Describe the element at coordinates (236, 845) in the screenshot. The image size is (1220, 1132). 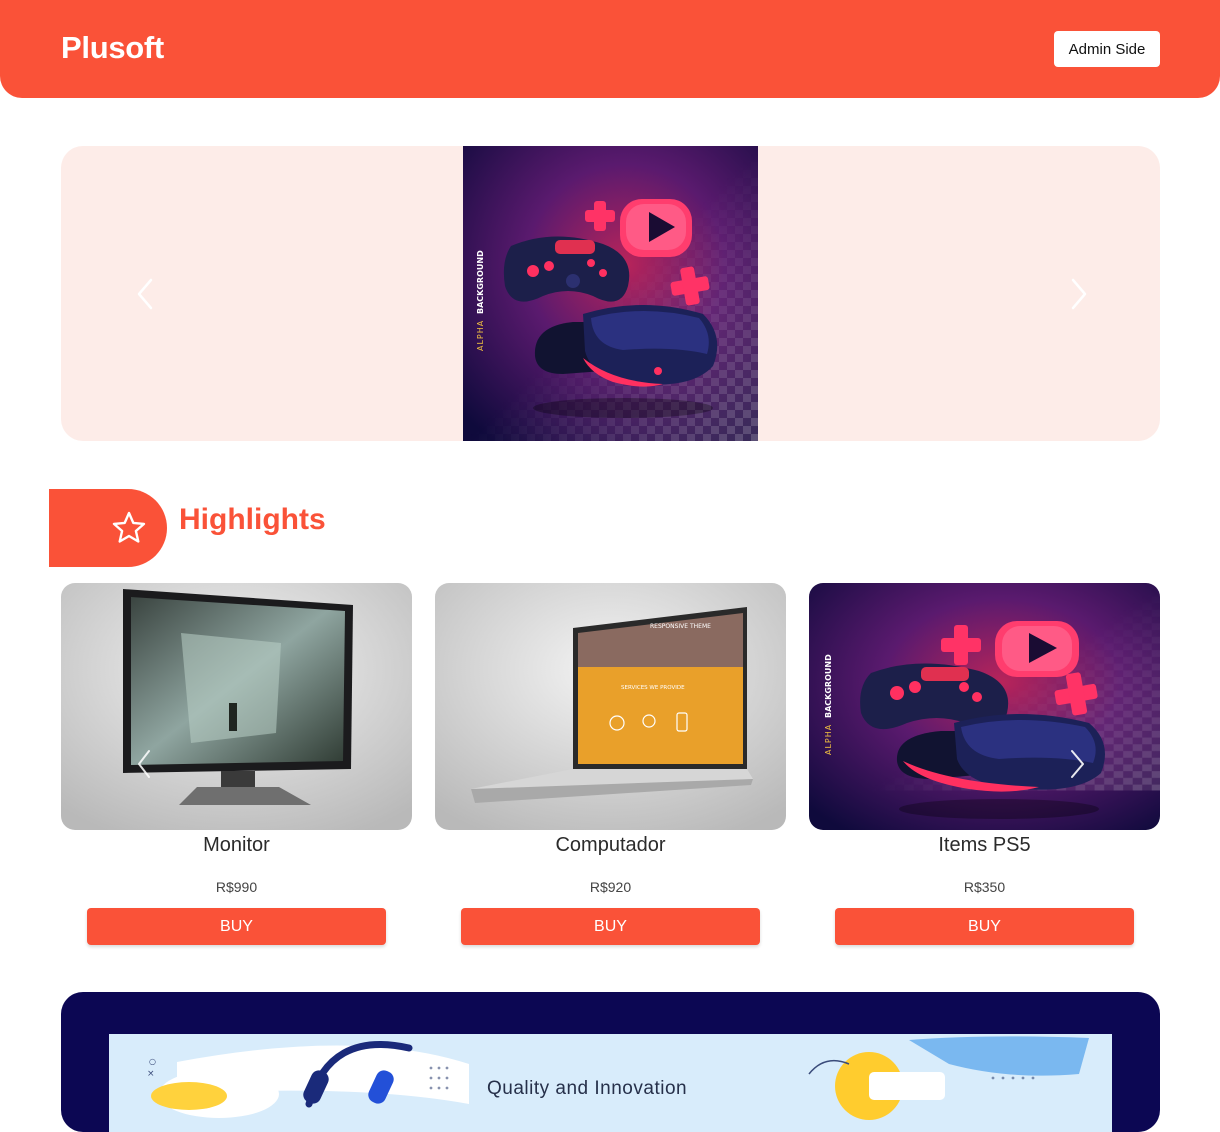
I see `product-name: Monitor` at that location.